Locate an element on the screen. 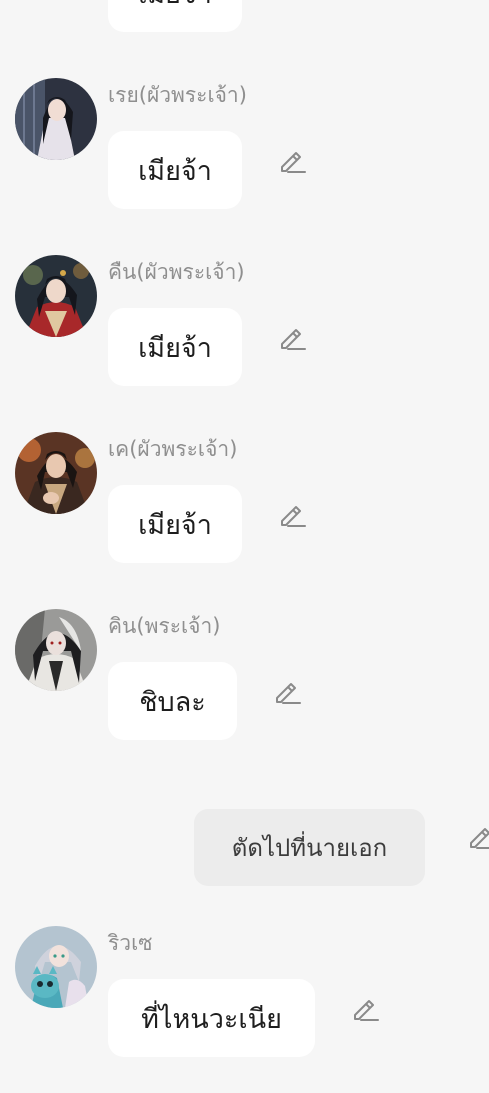  narration-bubble: ตัดไปที่นายเอก is located at coordinates (309, 847).